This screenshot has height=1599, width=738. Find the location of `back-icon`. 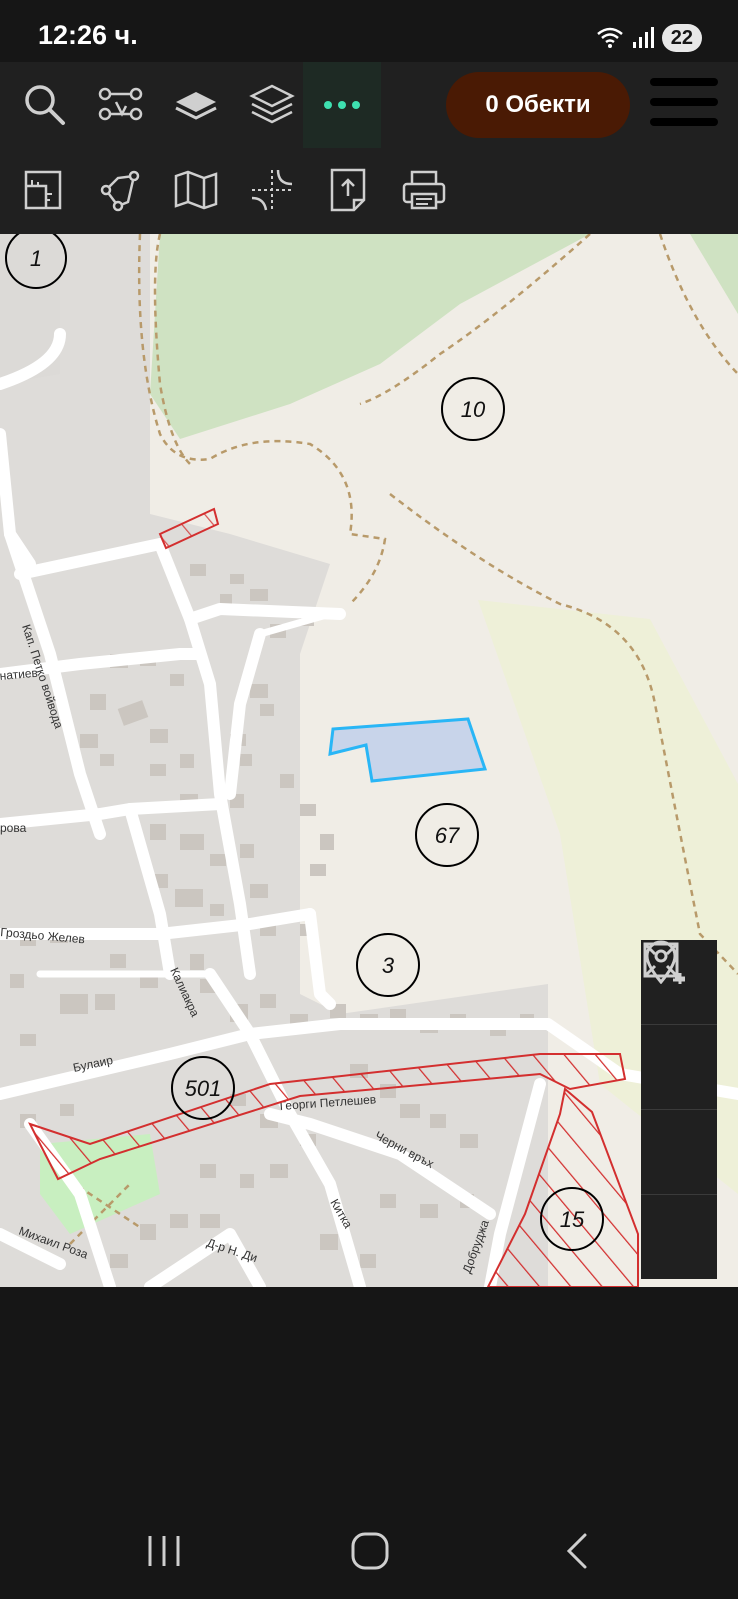

back-icon is located at coordinates (576, 1551).